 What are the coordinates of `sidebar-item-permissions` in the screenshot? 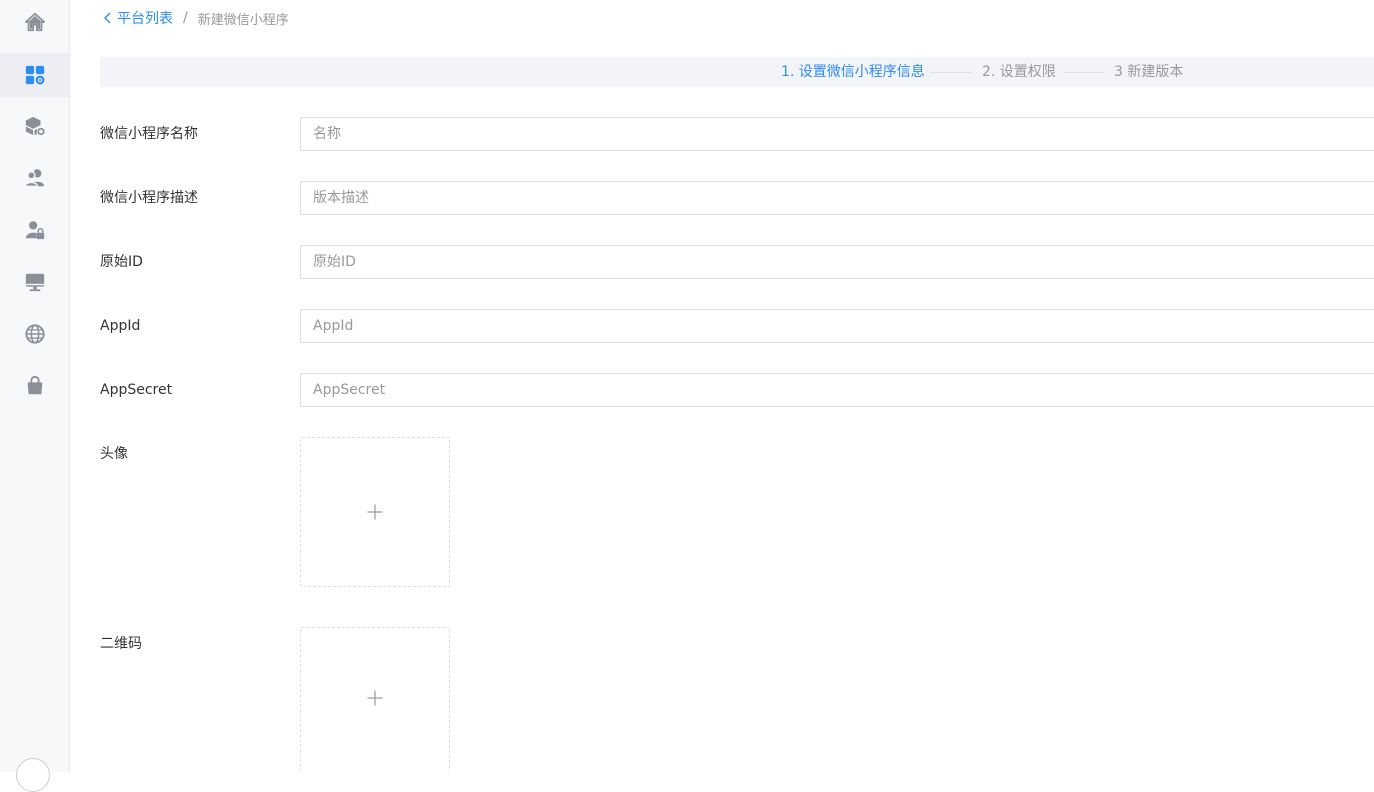 It's located at (34, 230).